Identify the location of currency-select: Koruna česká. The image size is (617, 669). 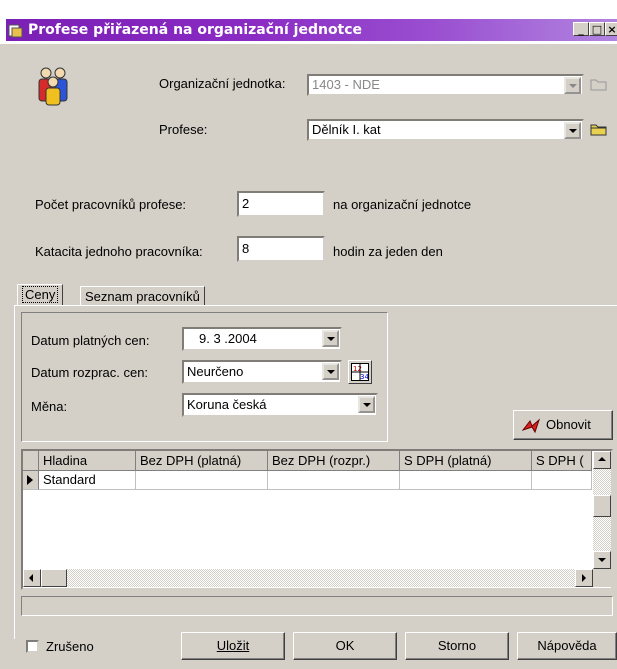
(280, 405).